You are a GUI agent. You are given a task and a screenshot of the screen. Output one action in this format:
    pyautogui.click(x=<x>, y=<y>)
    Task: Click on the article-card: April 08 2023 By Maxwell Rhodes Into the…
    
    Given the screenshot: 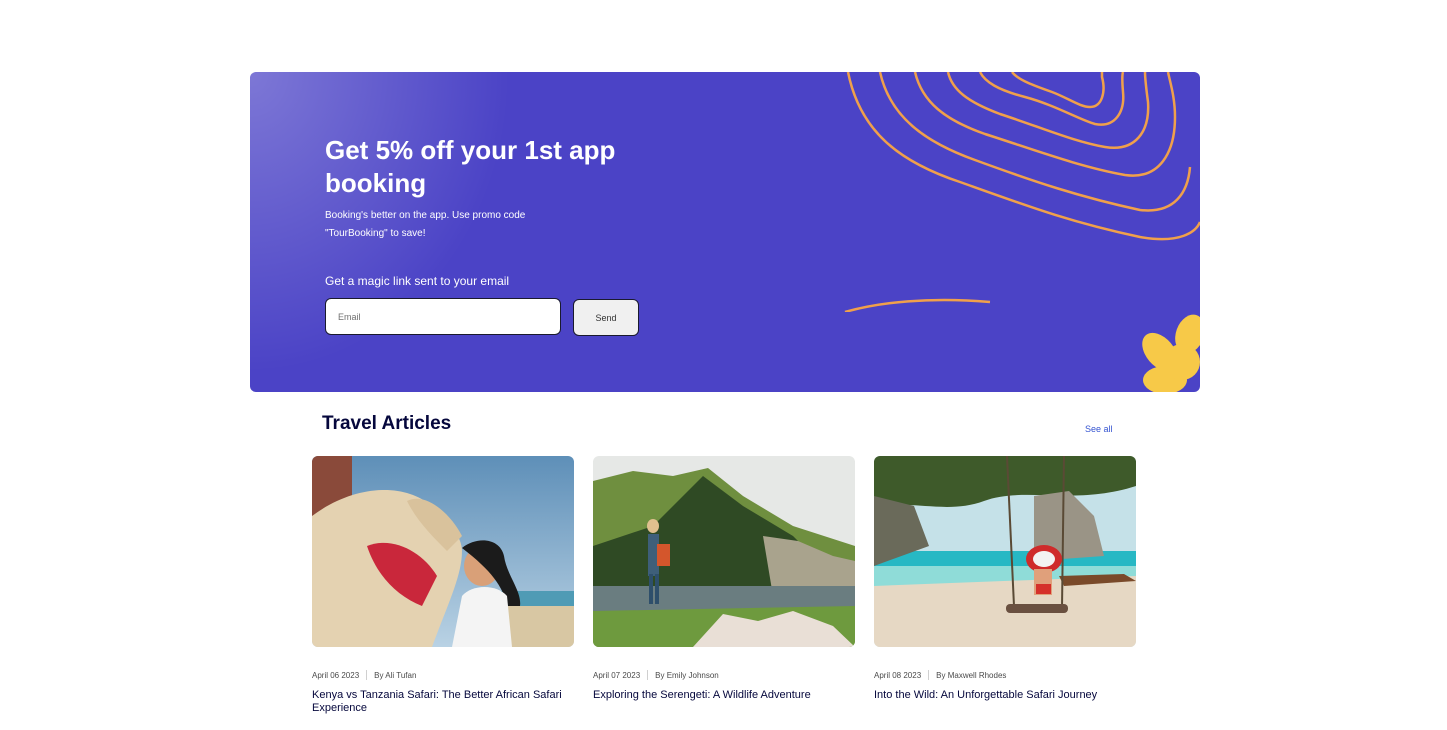 What is the action you would take?
    pyautogui.click(x=1005, y=579)
    